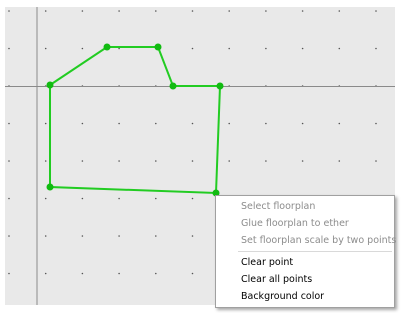  I want to click on menu-item-clear-all-points: Clear all points, so click(305, 279).